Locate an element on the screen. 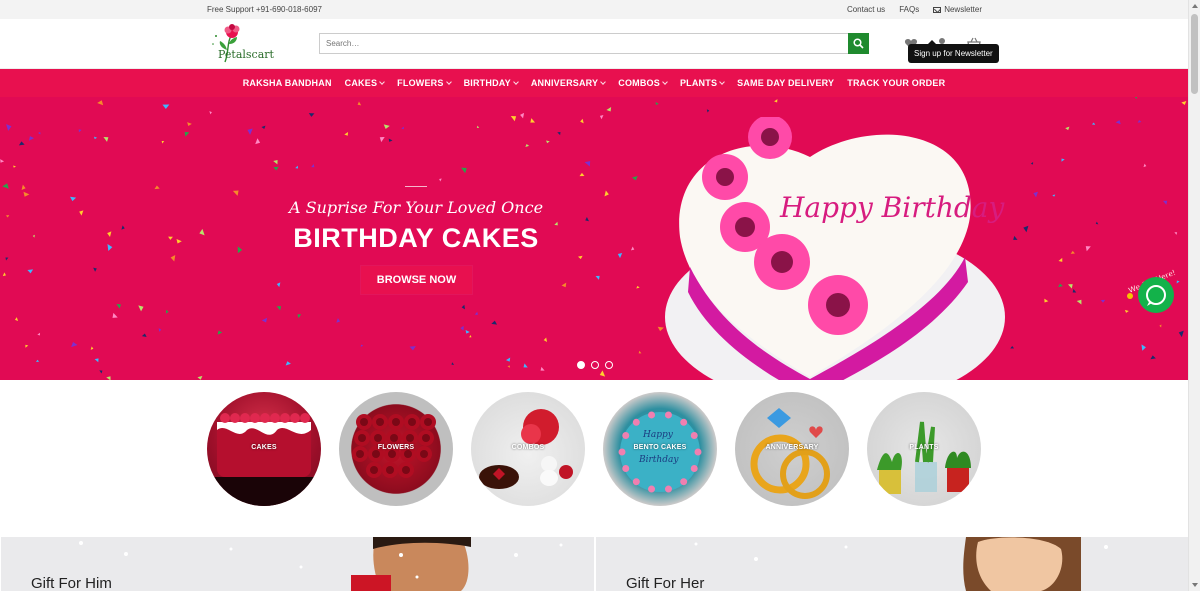 The image size is (1200, 591). newsletter-tooltip: Sign up for Newsletter is located at coordinates (953, 51).